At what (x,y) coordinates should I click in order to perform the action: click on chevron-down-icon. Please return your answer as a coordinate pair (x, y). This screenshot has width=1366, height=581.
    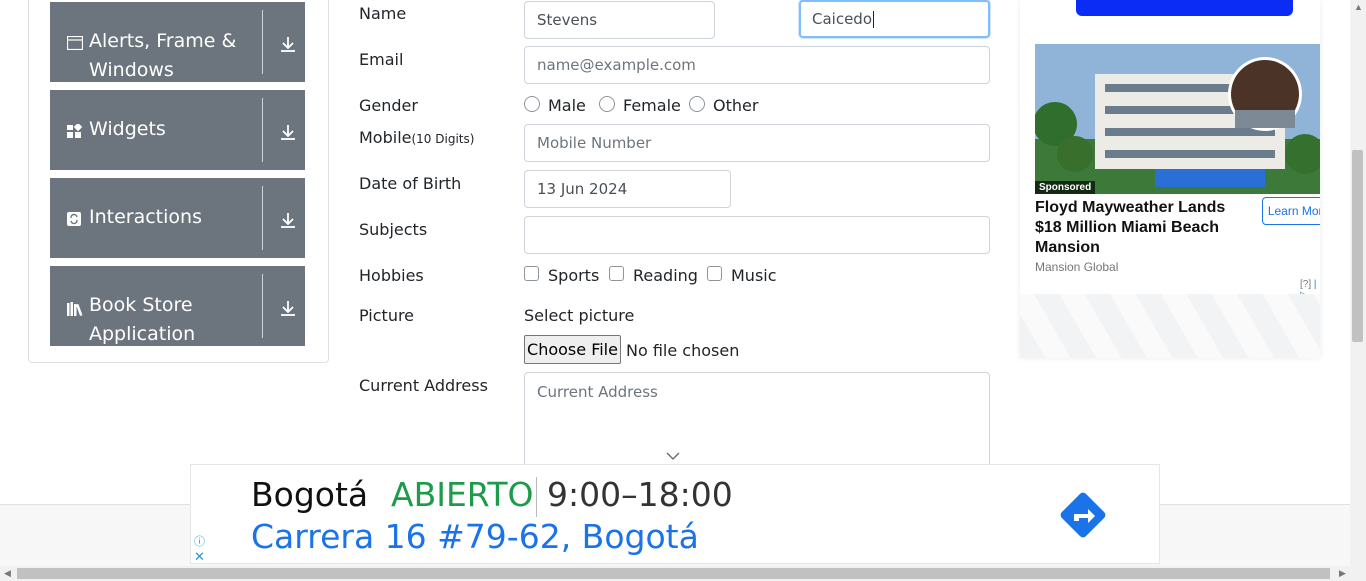
    Looking at the image, I should click on (673, 456).